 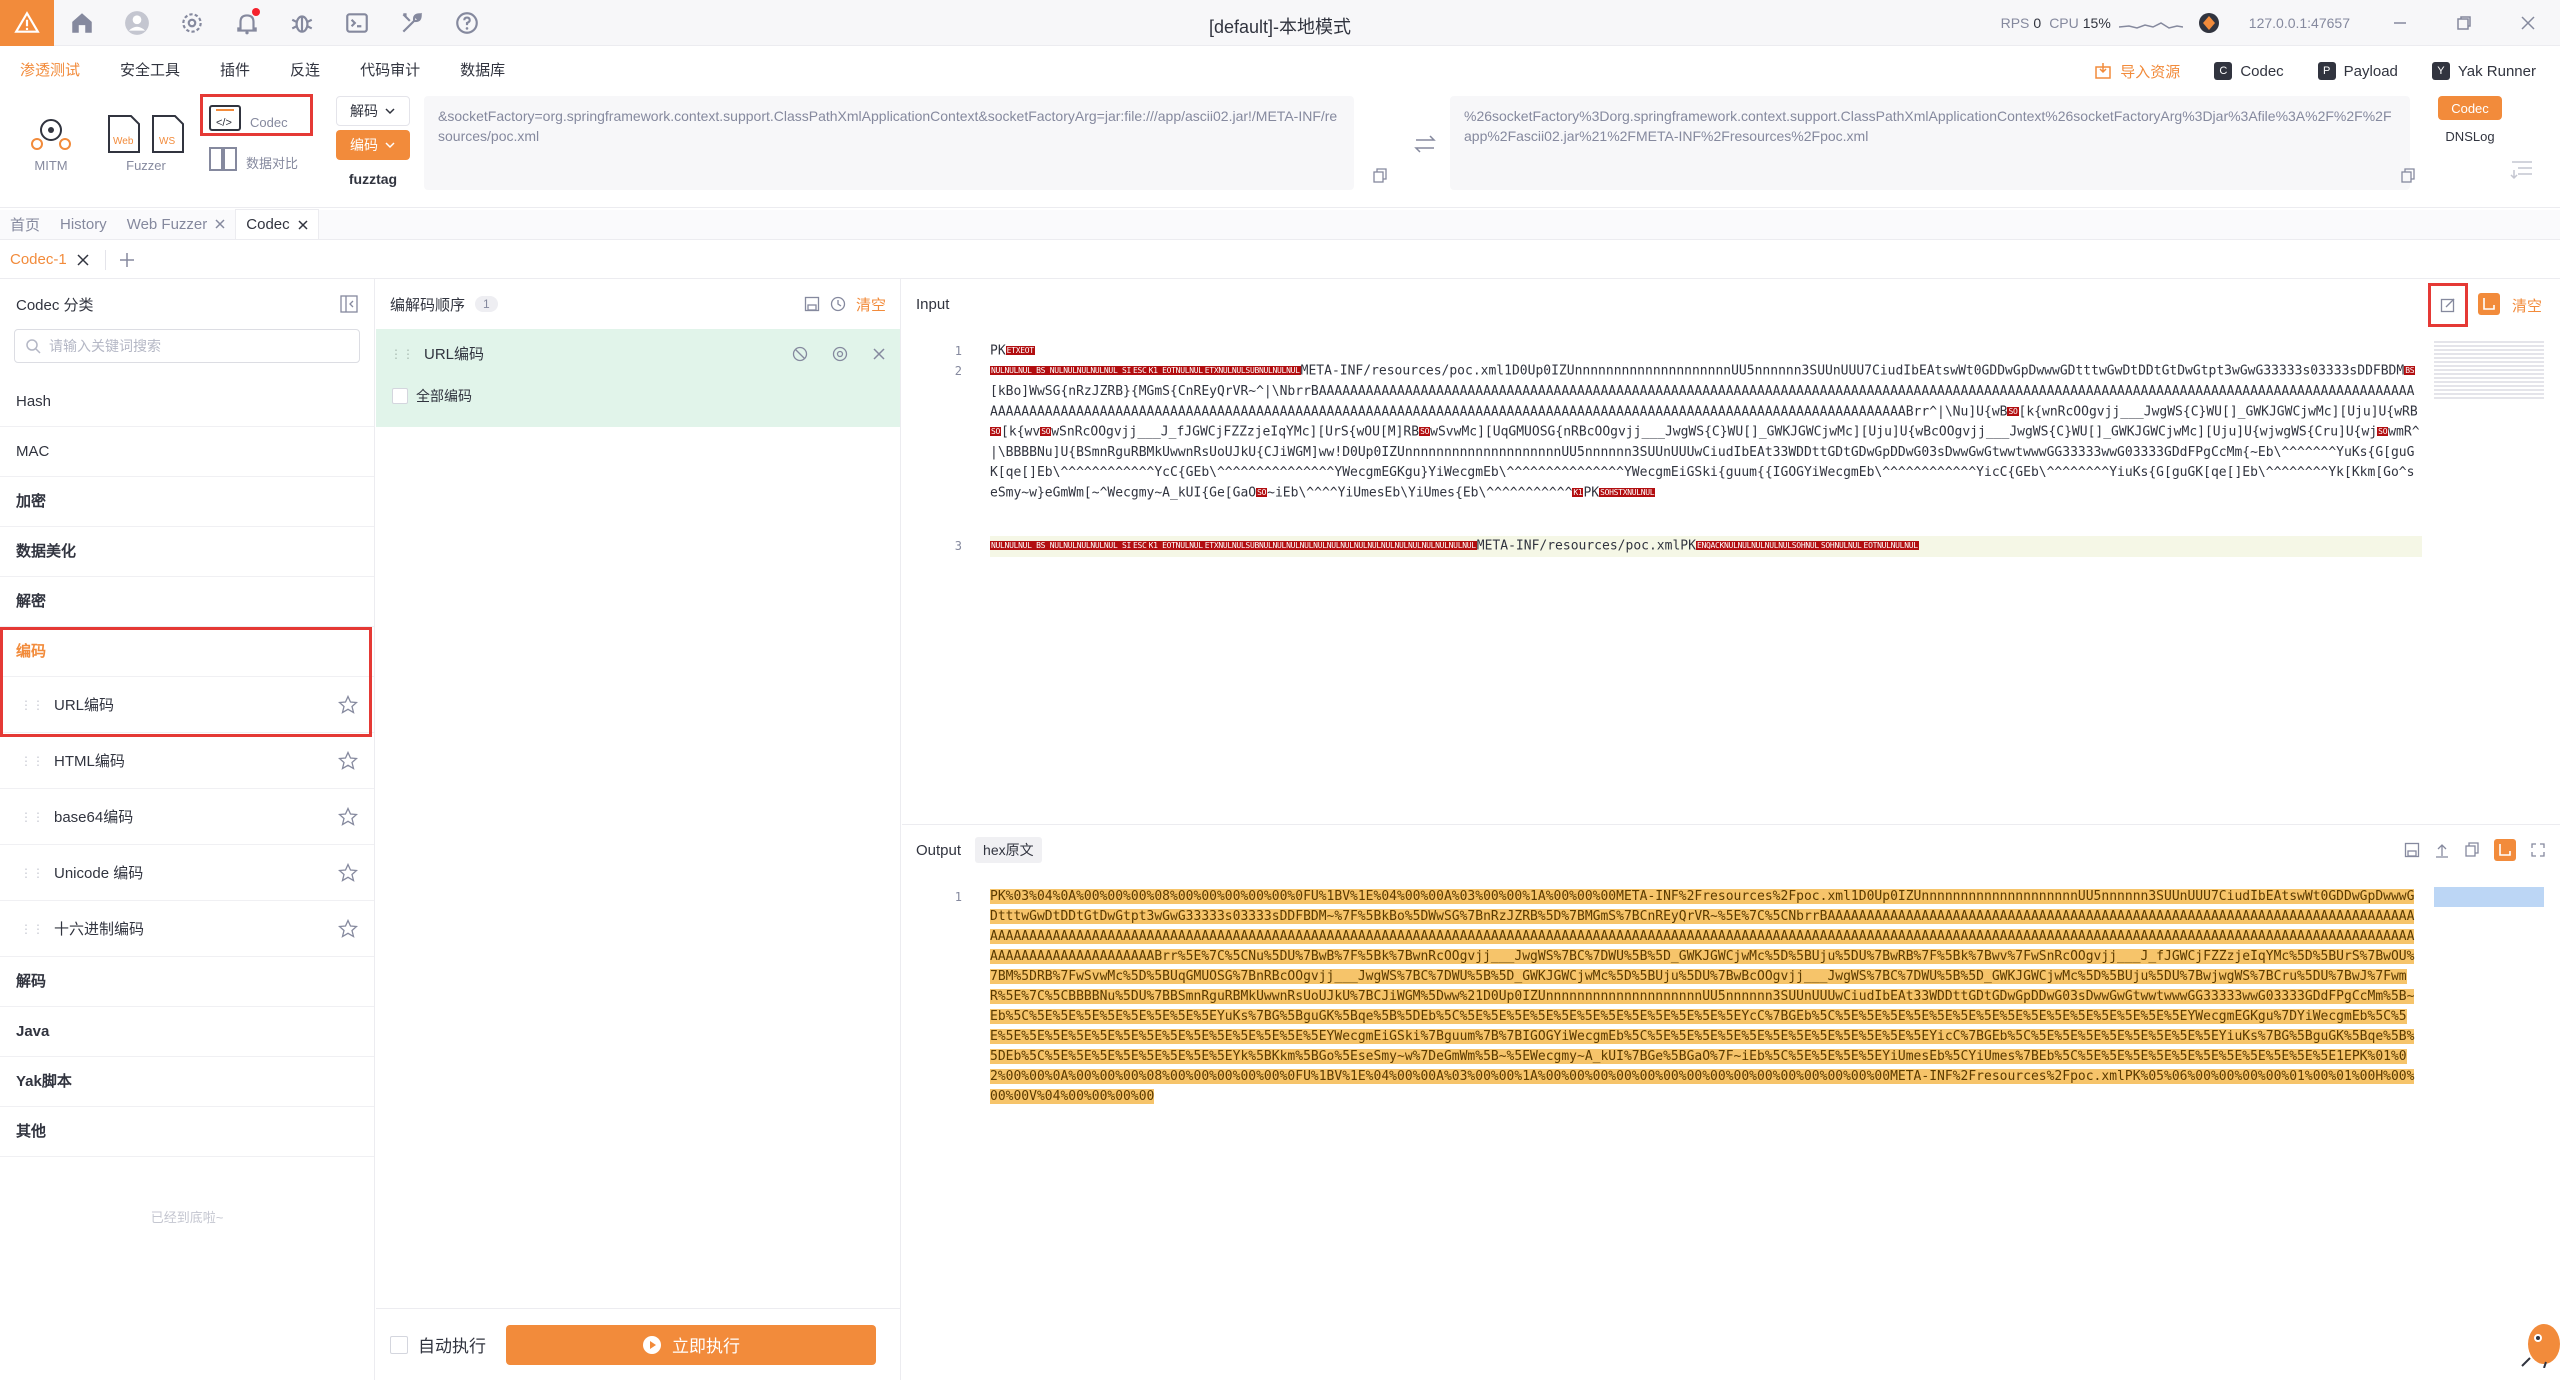 I want to click on codec-shortcut-button: C Codec, so click(x=2248, y=71).